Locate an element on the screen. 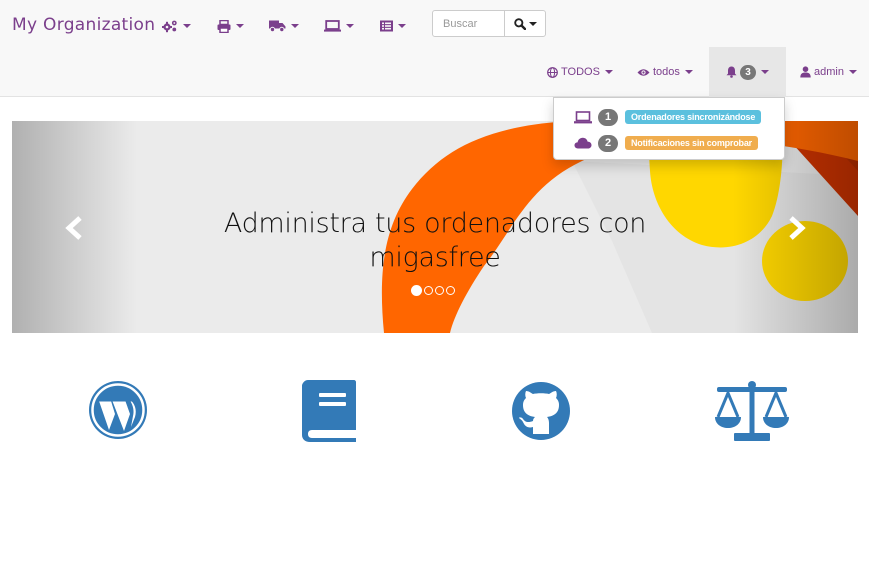 This screenshot has height=574, width=869. alert-item-notifications: 2 Notificaciones sin comprobar is located at coordinates (666, 143).